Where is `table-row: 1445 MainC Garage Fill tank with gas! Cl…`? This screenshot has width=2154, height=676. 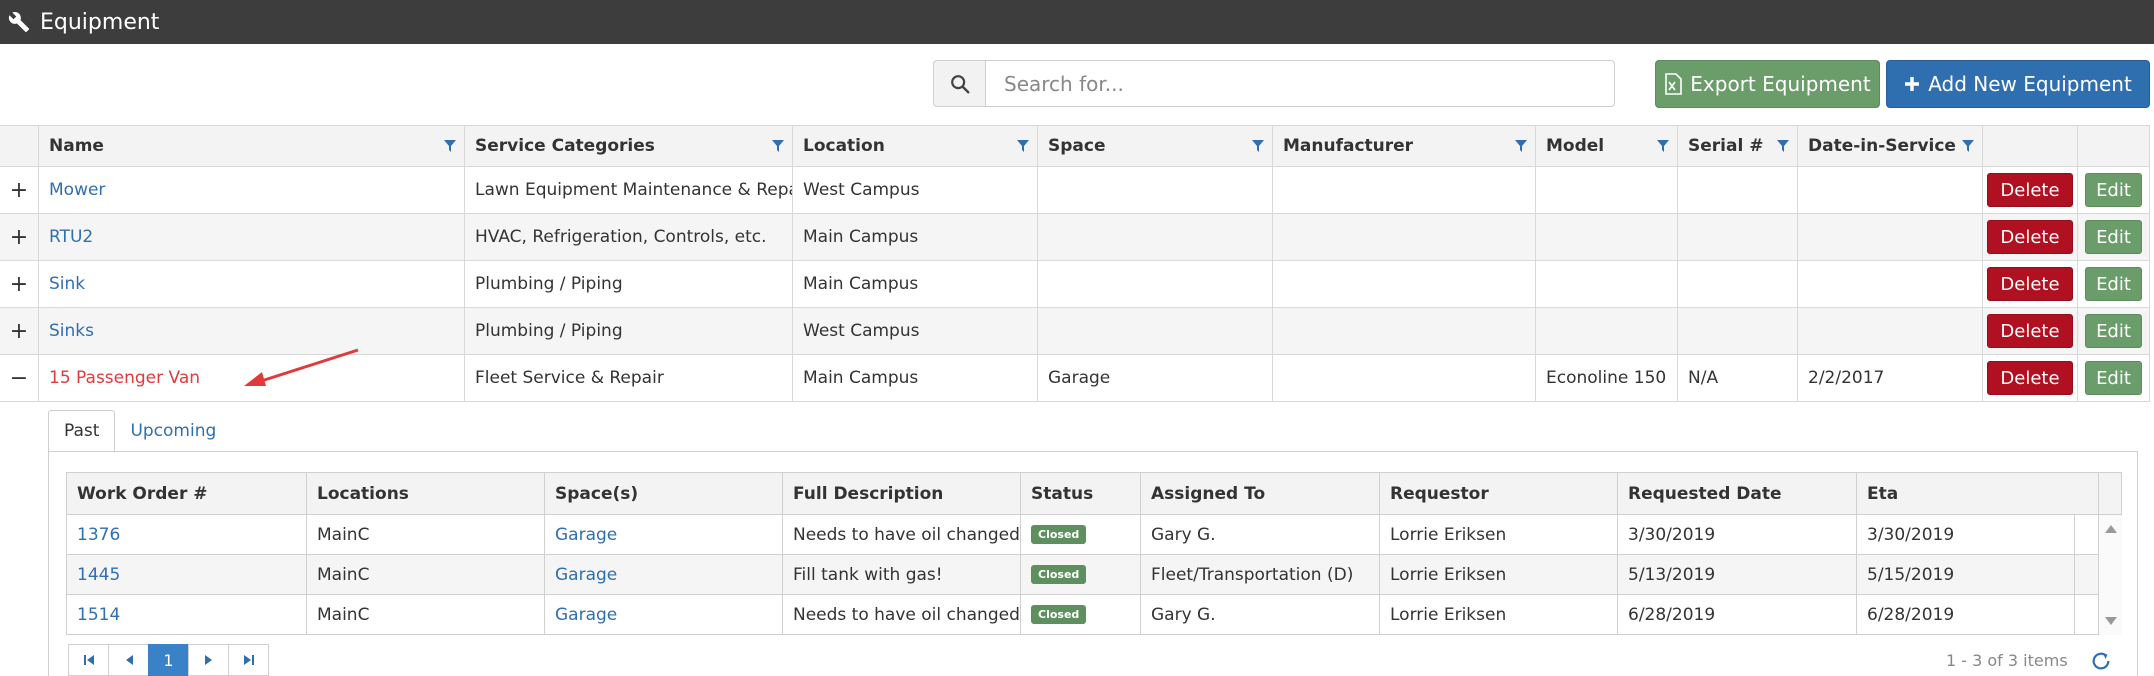
table-row: 1445 MainC Garage Fill tank with gas! Cl… is located at coordinates (1094, 575).